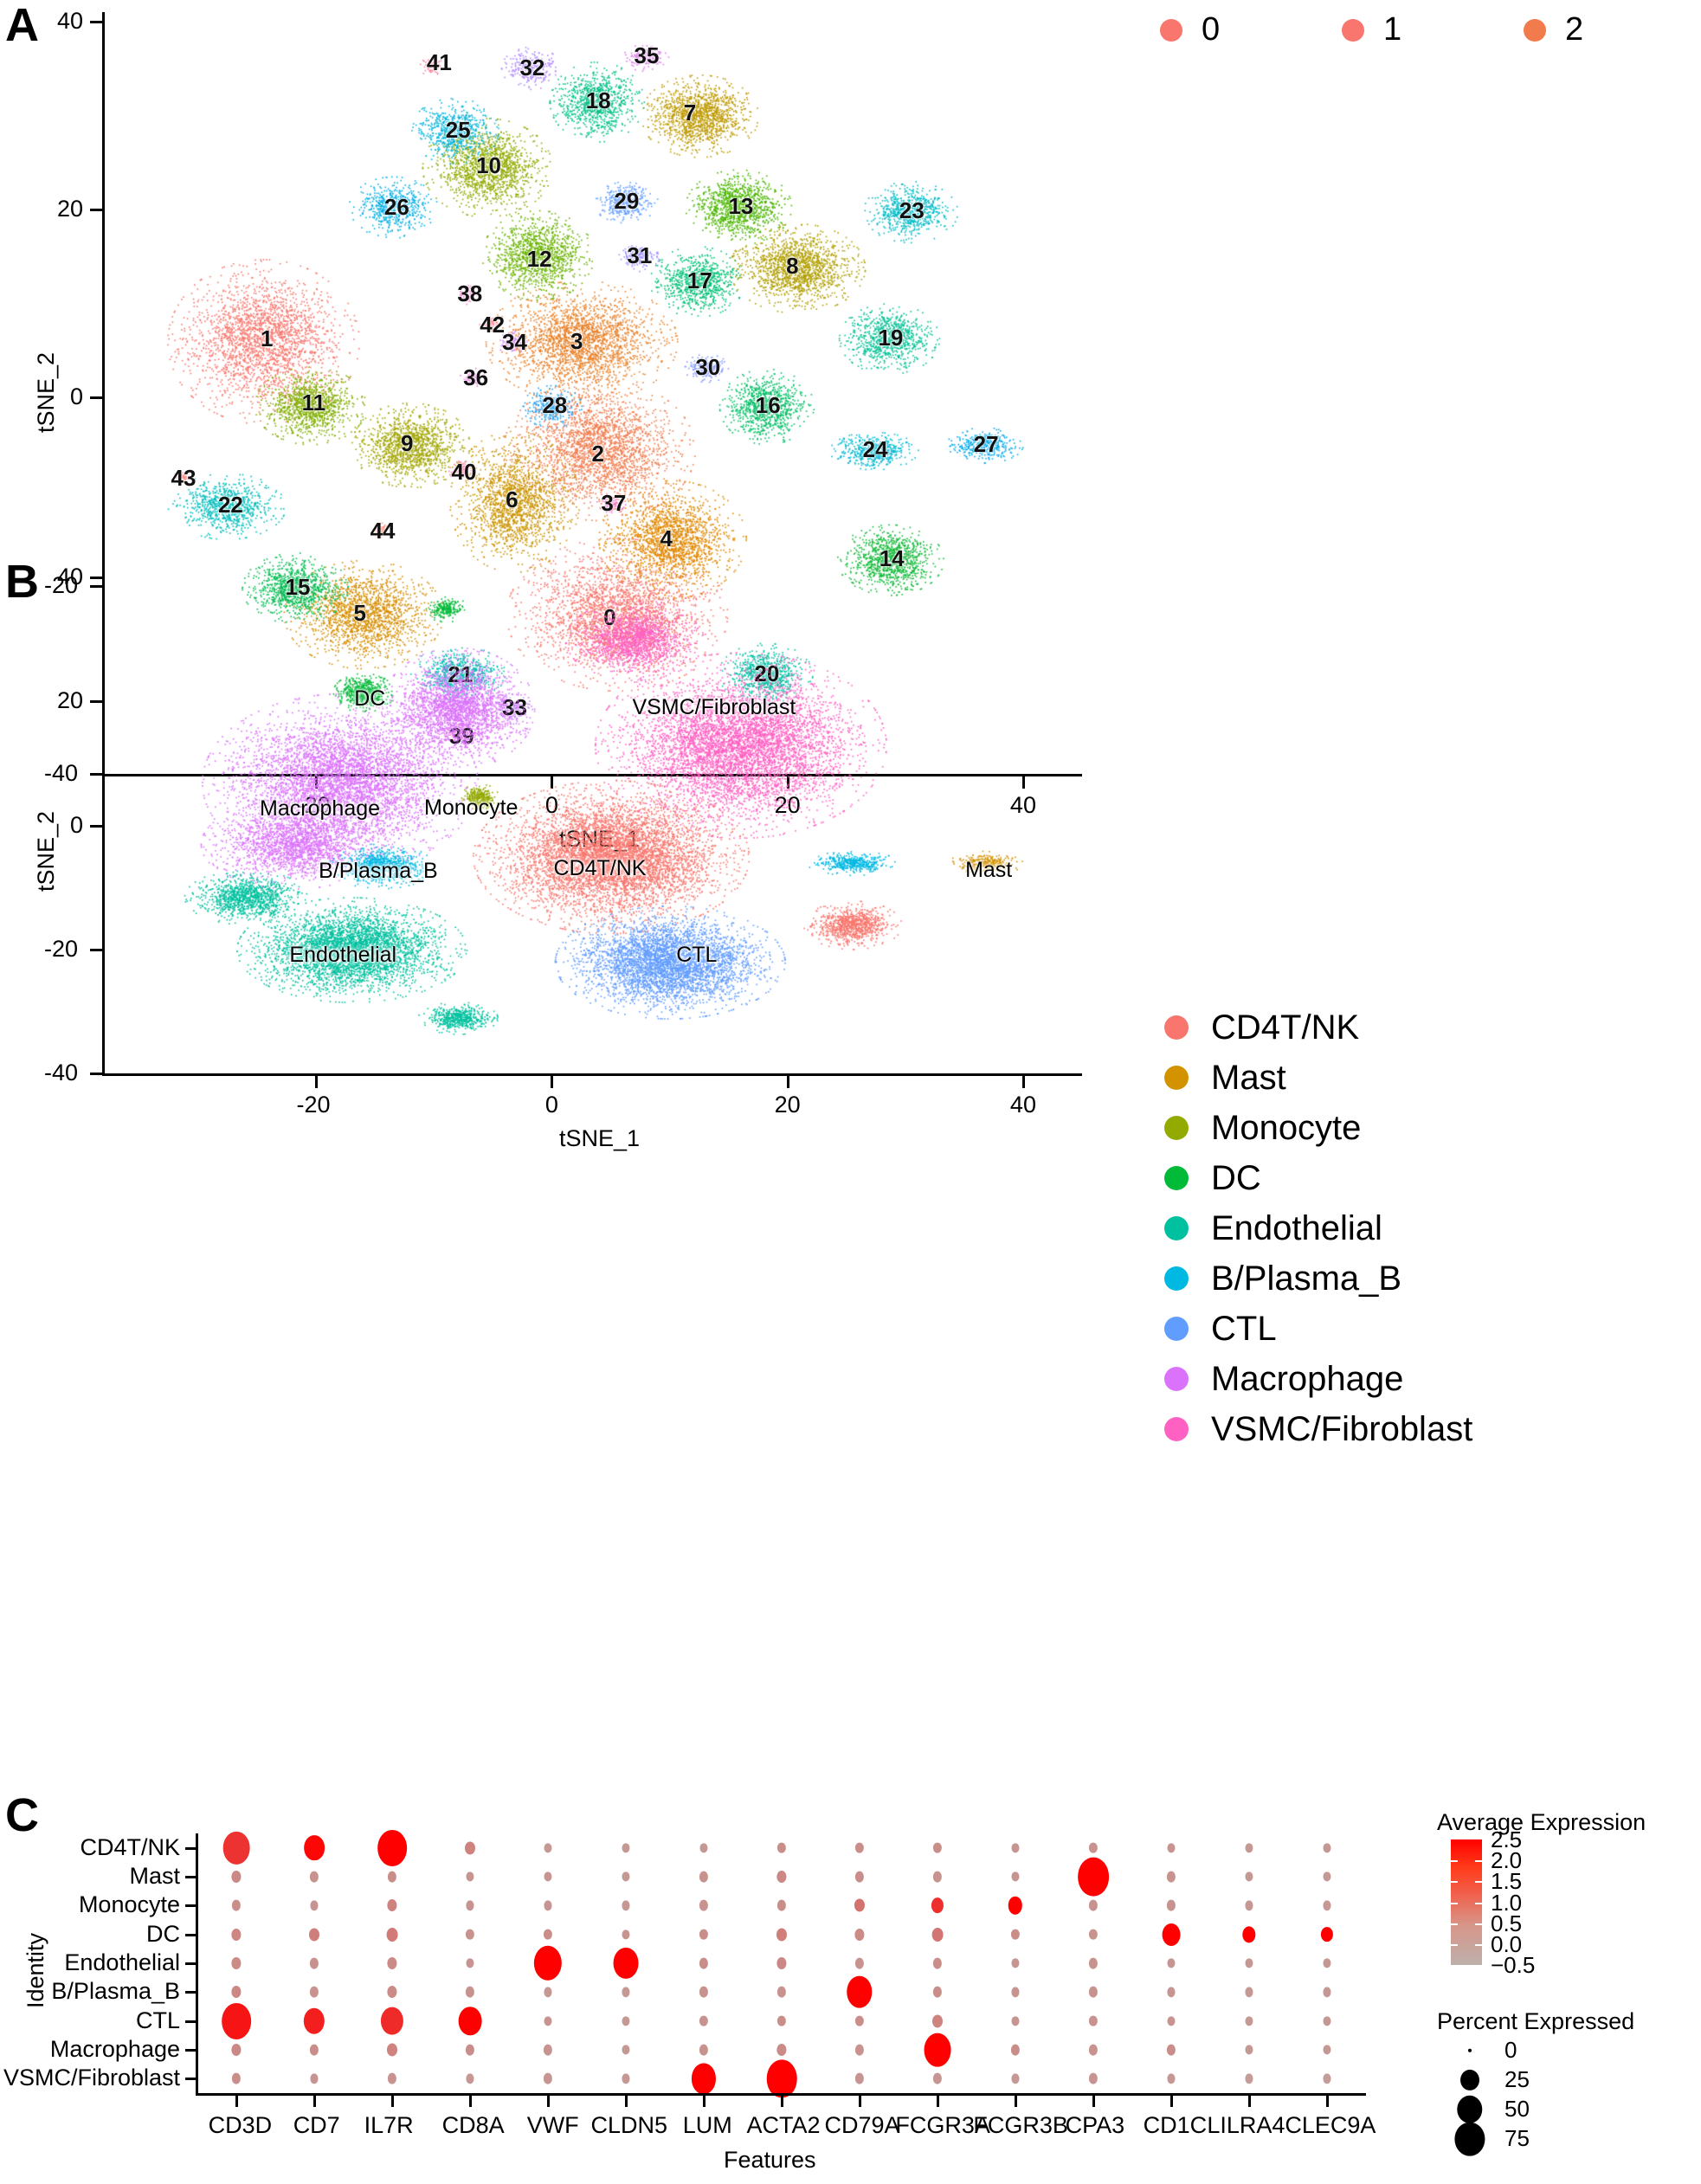 The image size is (1701, 2184). I want to click on panel-b-letter: B, so click(22, 582).